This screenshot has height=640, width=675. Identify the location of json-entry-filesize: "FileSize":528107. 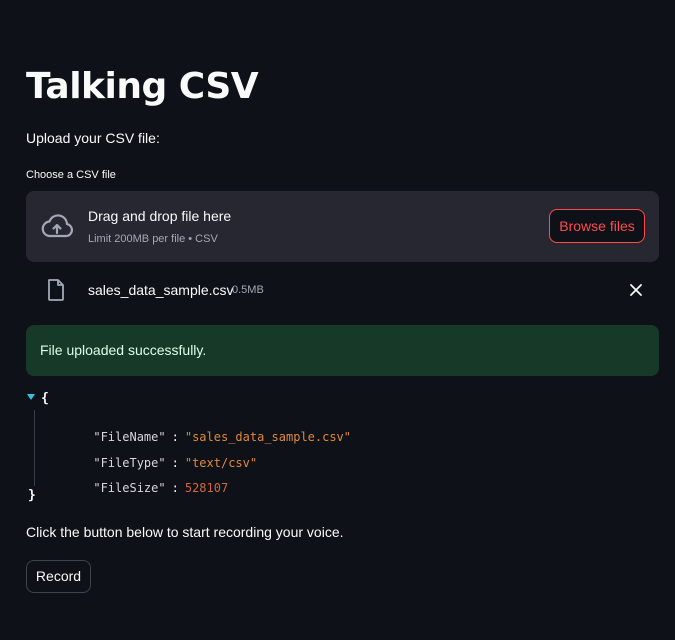
(139, 488).